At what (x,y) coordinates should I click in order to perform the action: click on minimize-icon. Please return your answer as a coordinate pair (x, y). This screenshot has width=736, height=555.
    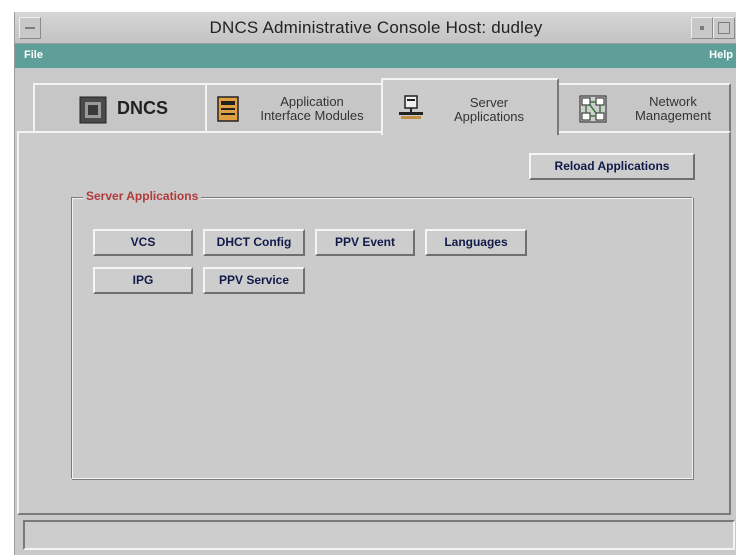
    Looking at the image, I should click on (702, 28).